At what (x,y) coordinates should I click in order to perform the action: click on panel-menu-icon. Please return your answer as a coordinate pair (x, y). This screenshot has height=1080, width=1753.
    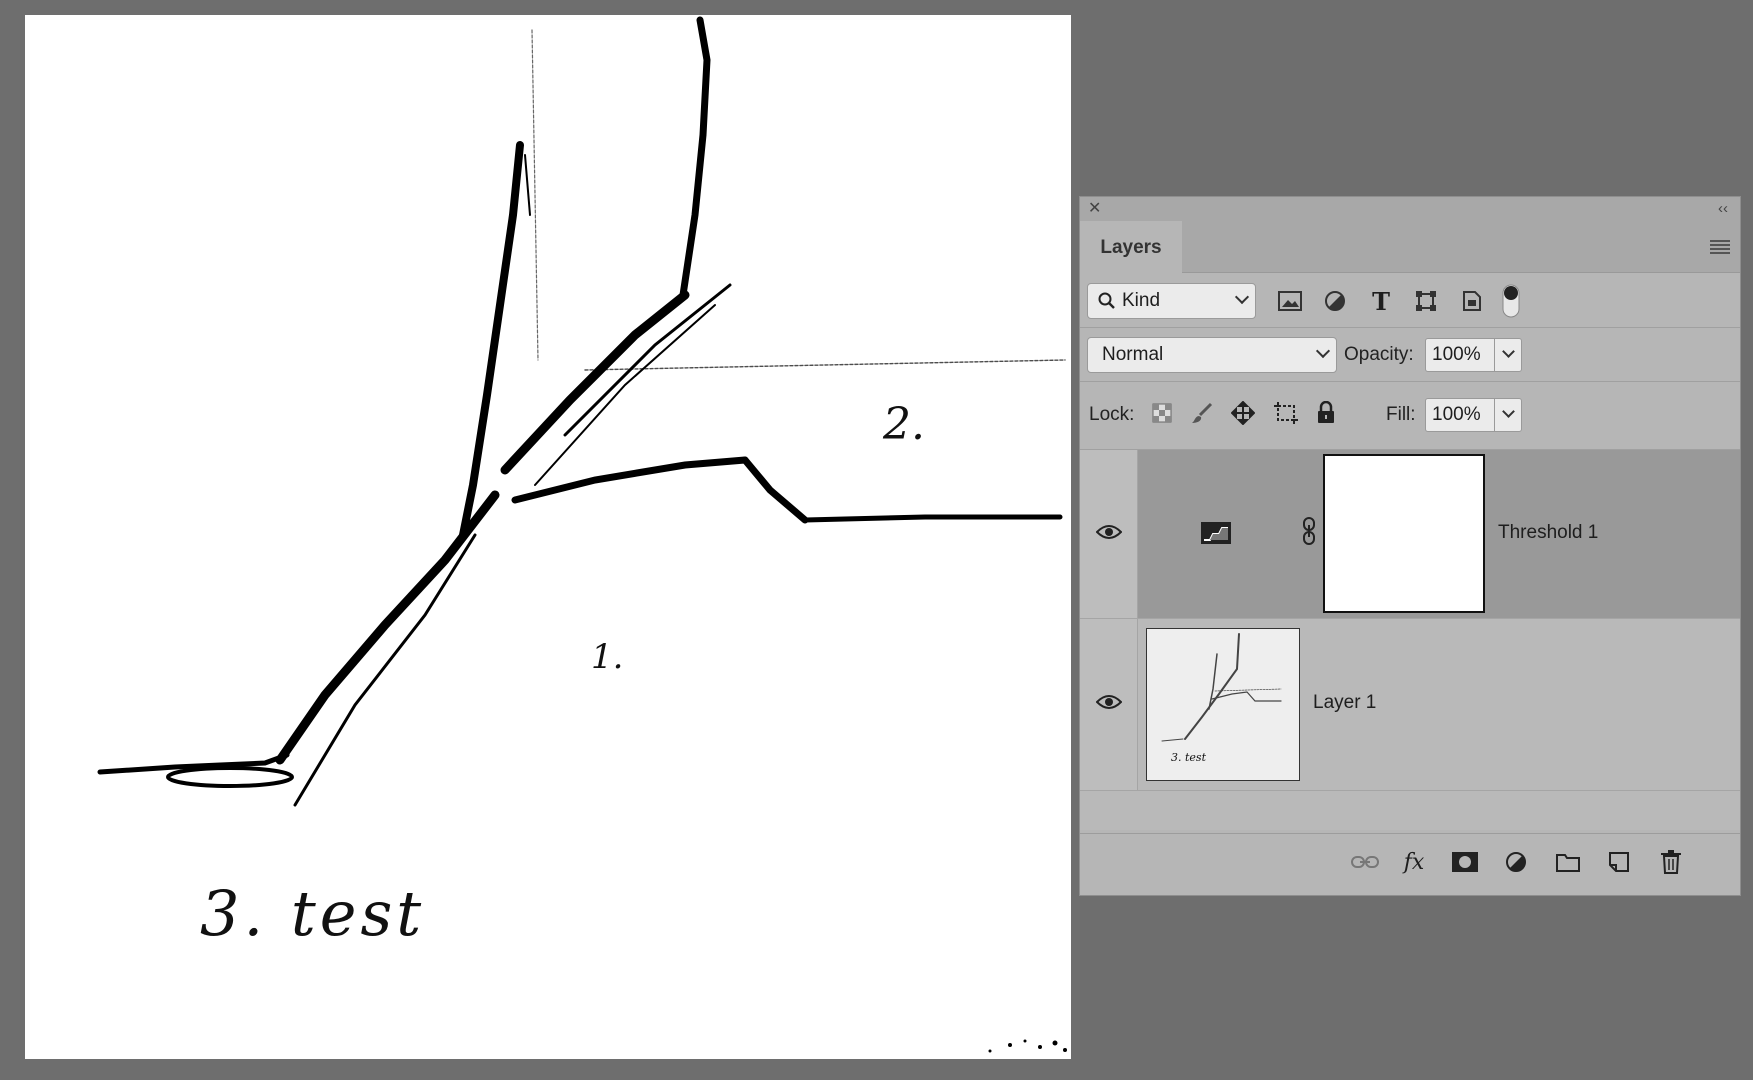
    Looking at the image, I should click on (1720, 249).